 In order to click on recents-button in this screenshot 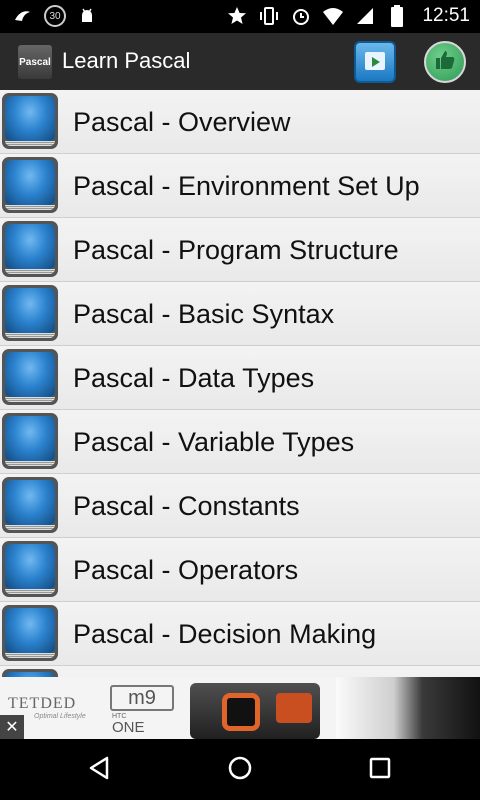, I will do `click(380, 770)`.